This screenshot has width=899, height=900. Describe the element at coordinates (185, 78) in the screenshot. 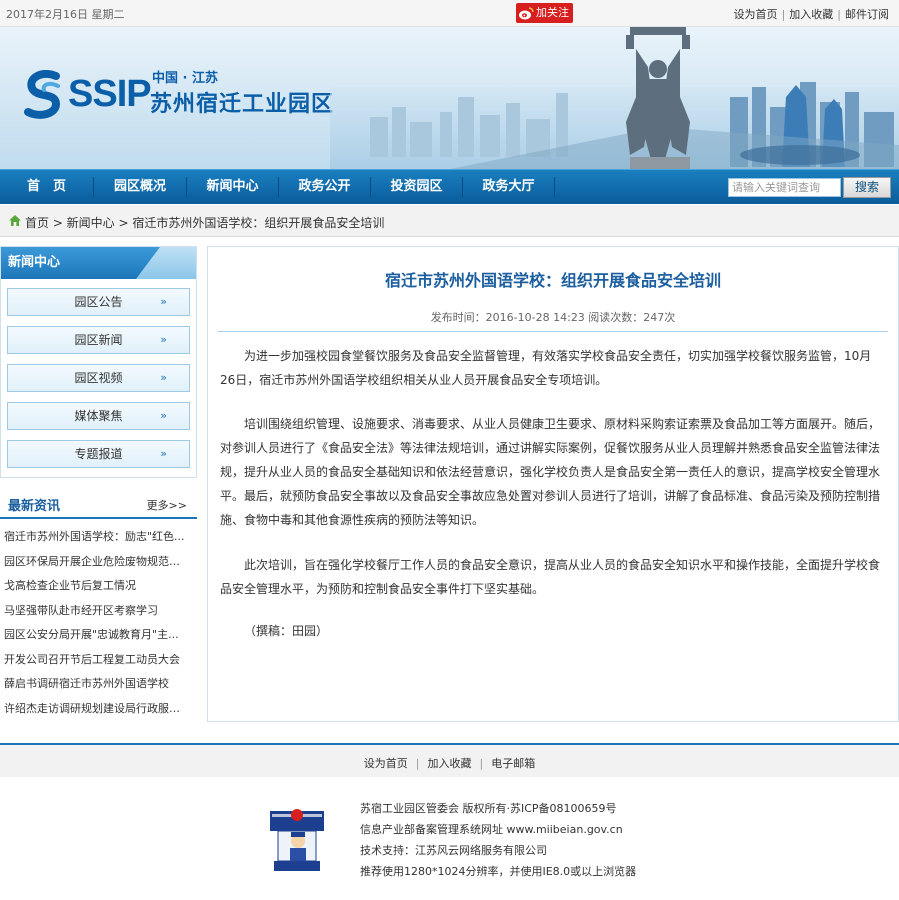

I see `logo-subtitle: 中国 · 江苏` at that location.